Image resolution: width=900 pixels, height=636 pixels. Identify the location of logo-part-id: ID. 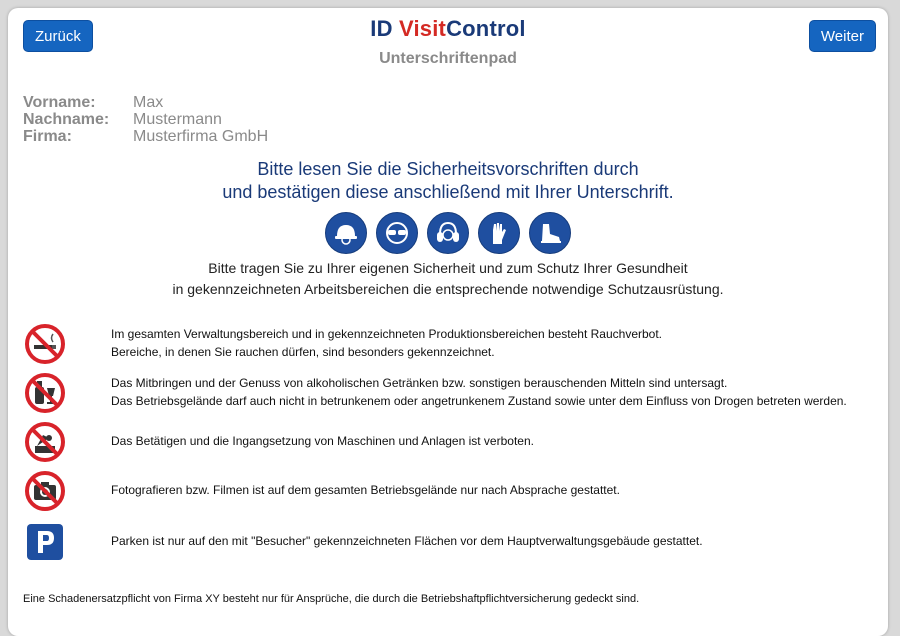
(385, 28).